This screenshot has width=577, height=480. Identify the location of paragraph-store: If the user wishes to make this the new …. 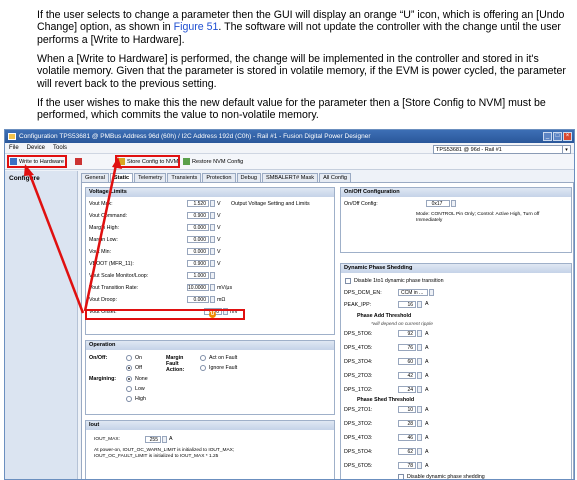
(291, 109).